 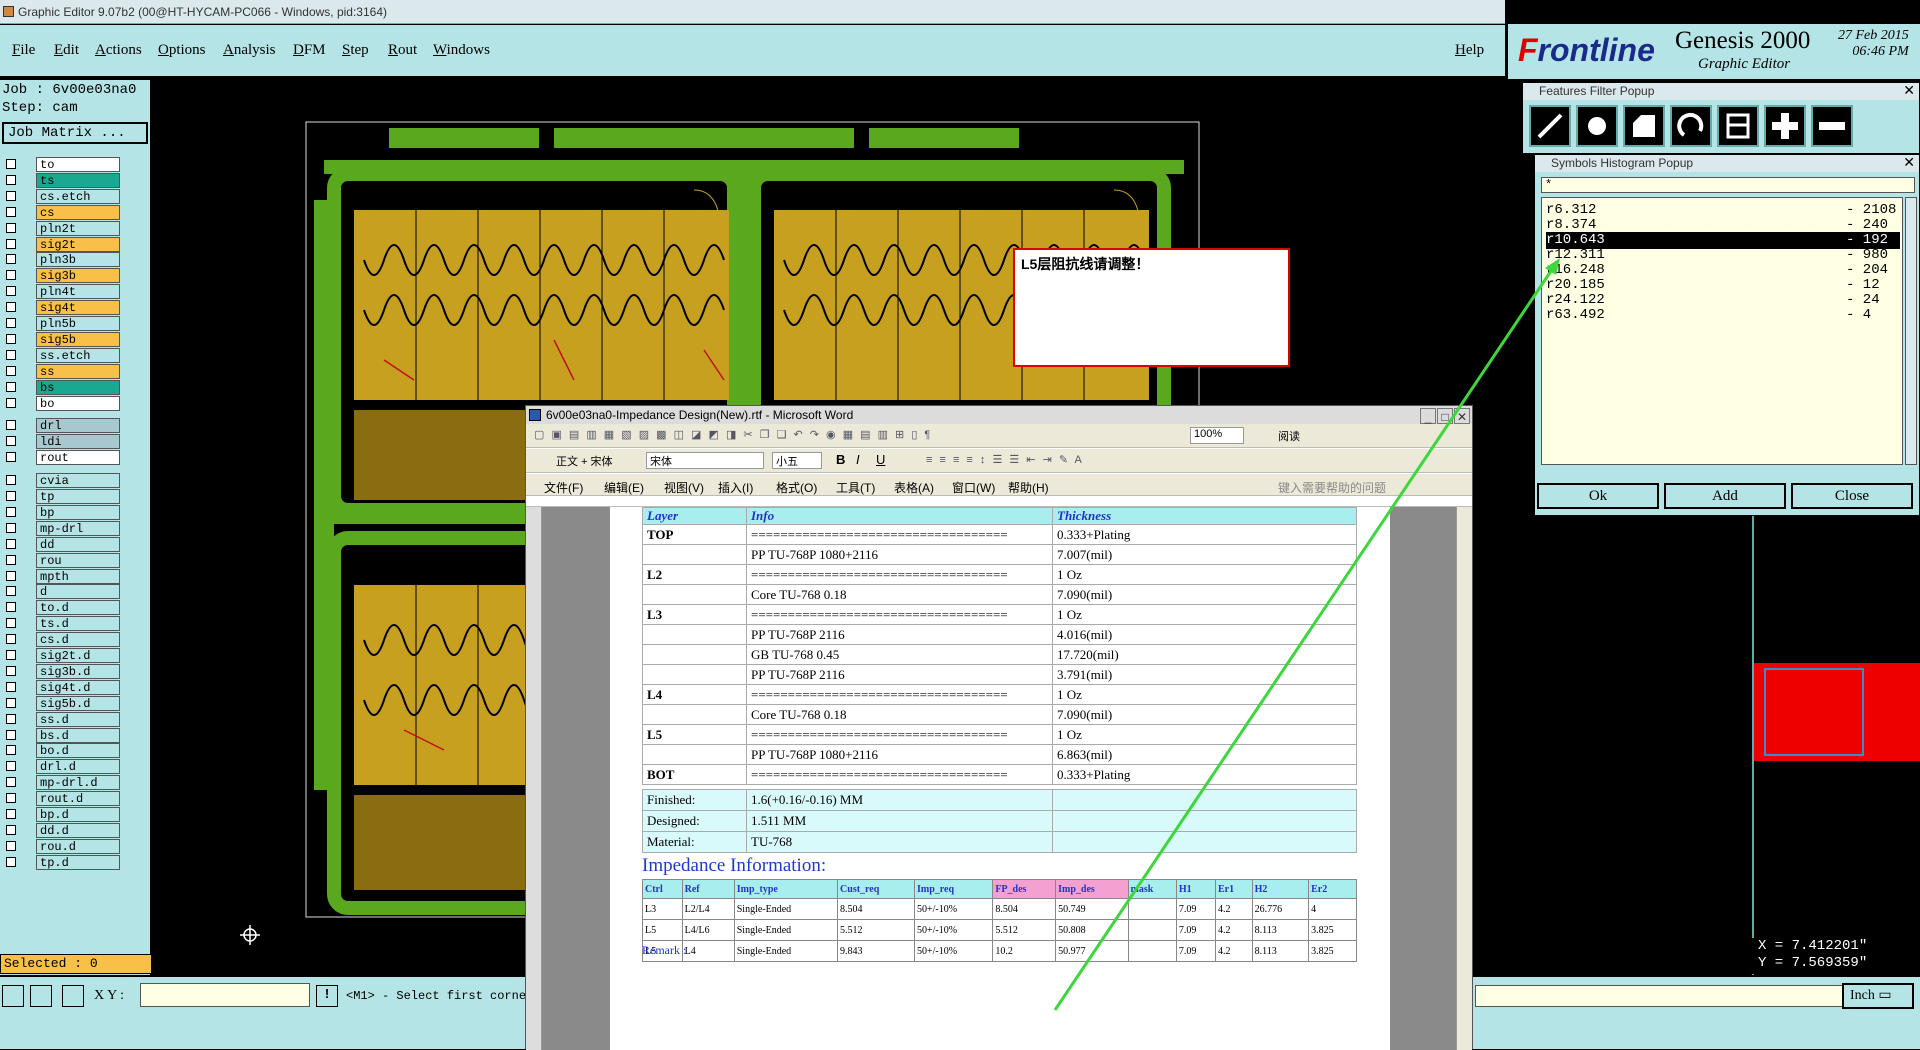 What do you see at coordinates (78, 276) in the screenshot?
I see `layer-label: sig3b` at bounding box center [78, 276].